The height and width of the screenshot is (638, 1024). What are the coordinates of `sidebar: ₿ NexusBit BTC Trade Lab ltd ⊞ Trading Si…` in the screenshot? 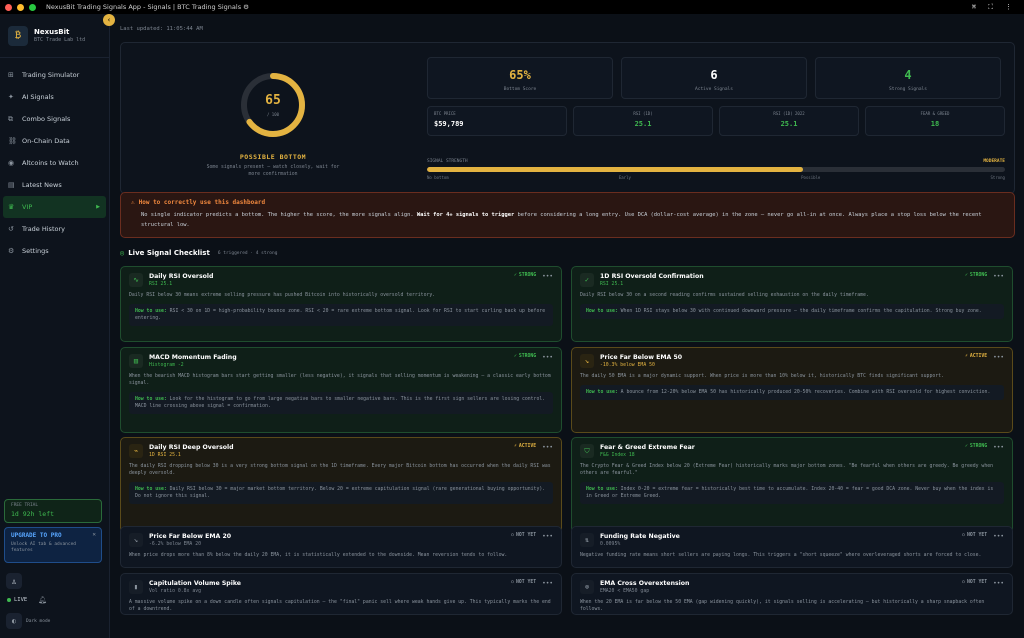 It's located at (55, 326).